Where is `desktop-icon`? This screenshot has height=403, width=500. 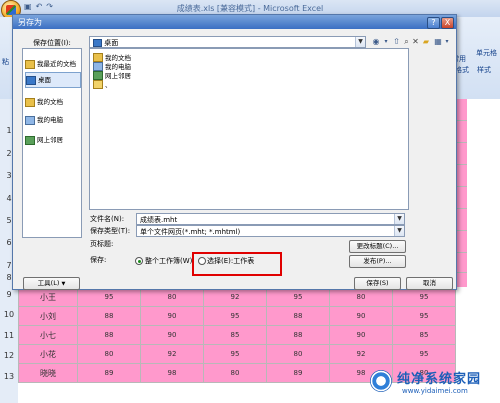
desktop-icon is located at coordinates (31, 80).